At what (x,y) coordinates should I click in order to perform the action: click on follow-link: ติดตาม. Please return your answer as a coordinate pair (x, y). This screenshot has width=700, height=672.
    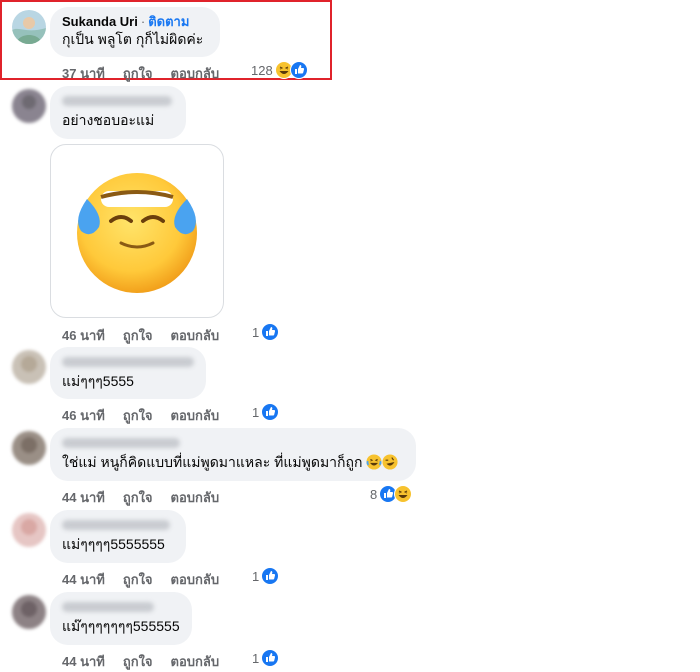
    Looking at the image, I should click on (168, 21).